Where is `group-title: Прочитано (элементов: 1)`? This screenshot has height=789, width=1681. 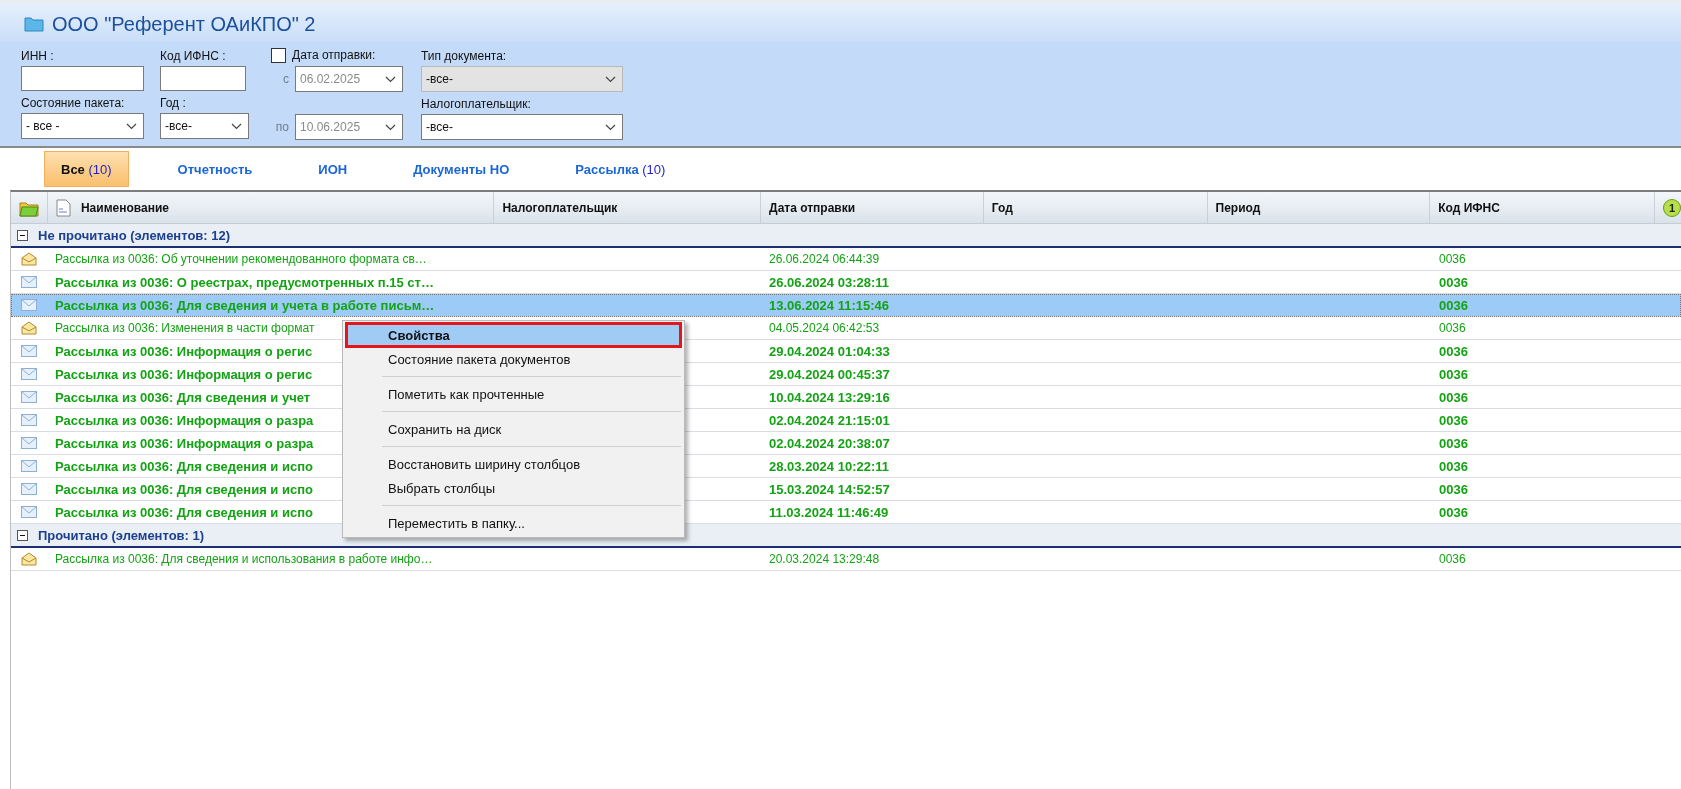 group-title: Прочитано (элементов: 1) is located at coordinates (121, 535).